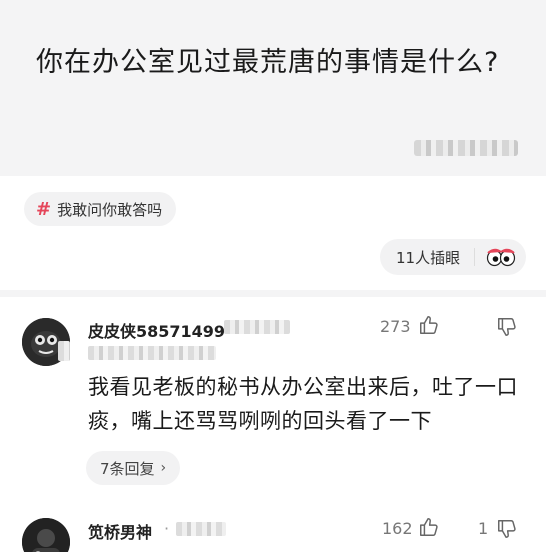  I want to click on hashtag-icon: #, so click(44, 209).